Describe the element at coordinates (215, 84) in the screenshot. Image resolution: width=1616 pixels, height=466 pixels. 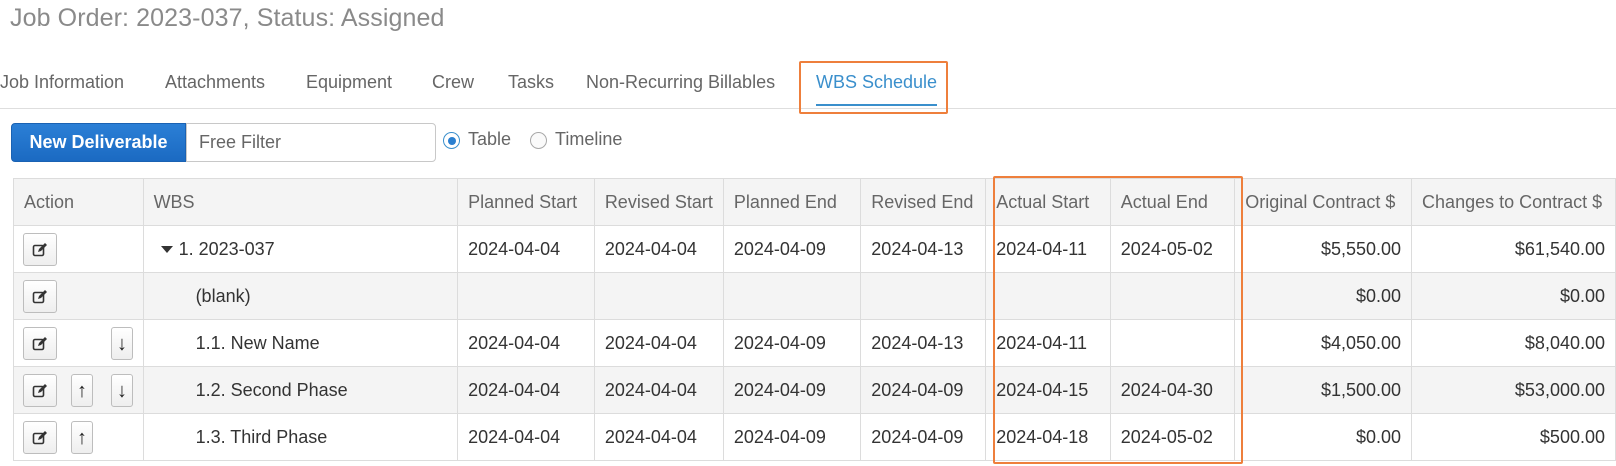
I see `tab-attachments: Attachments` at that location.